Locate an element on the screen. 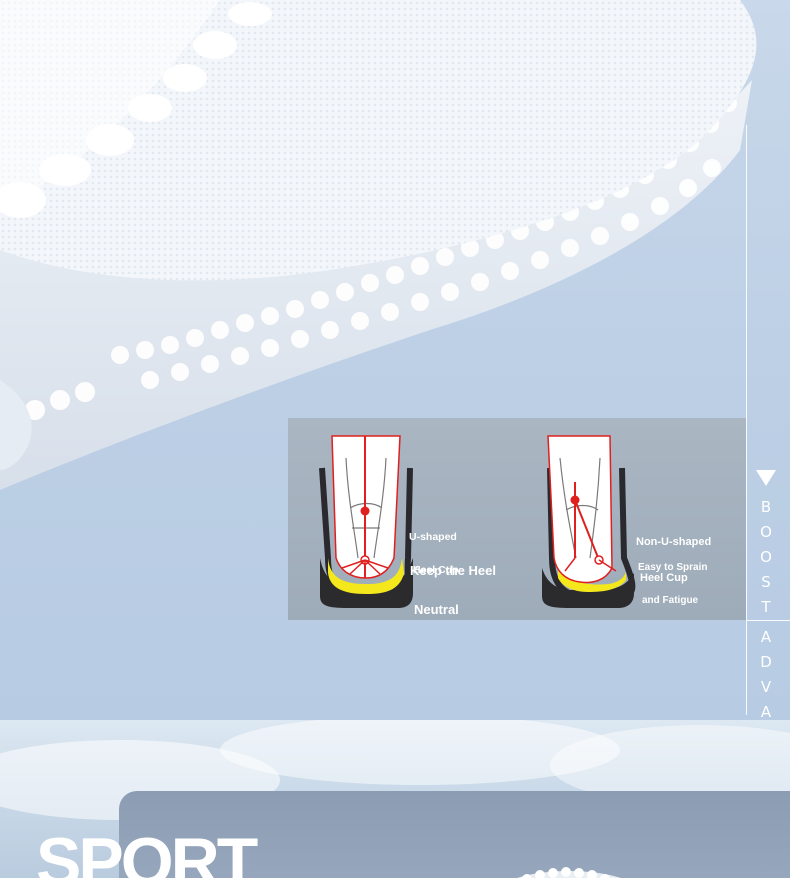  left-cup-description: Keep the Heel Neutral is located at coordinates (453, 590).